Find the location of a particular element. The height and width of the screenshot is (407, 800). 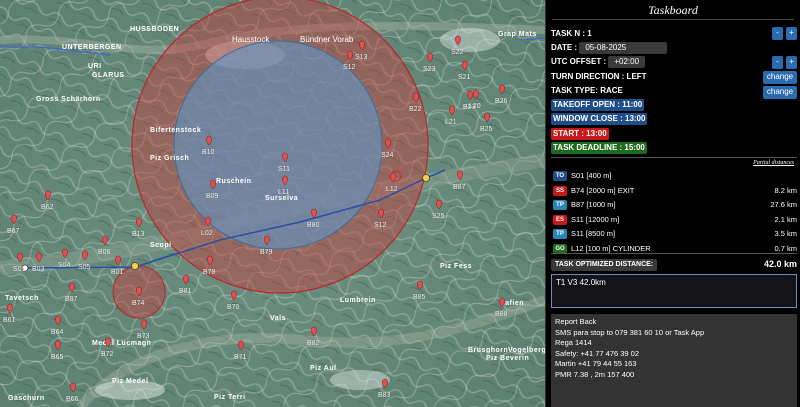

turnpoint-row: ES S11 [12000 m] 2.1 km is located at coordinates (675, 220).